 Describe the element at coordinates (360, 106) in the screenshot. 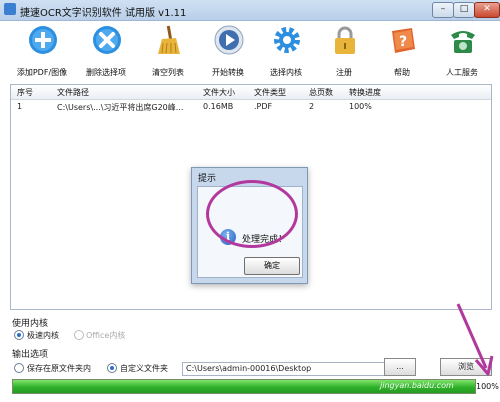

I see `row-progress: 100%` at that location.